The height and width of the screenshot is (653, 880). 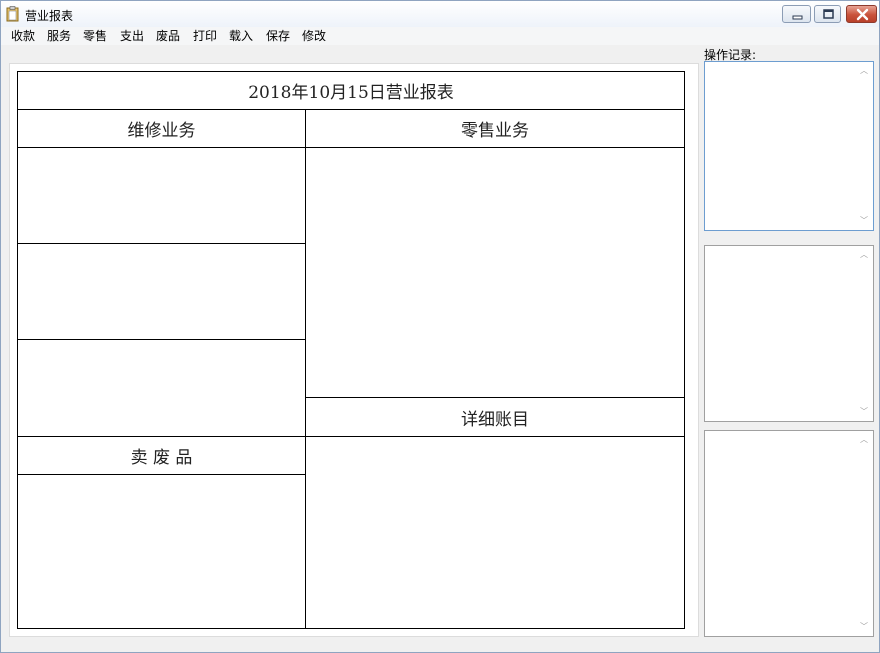 I want to click on menu-item-scrap: 废品, so click(x=168, y=36).